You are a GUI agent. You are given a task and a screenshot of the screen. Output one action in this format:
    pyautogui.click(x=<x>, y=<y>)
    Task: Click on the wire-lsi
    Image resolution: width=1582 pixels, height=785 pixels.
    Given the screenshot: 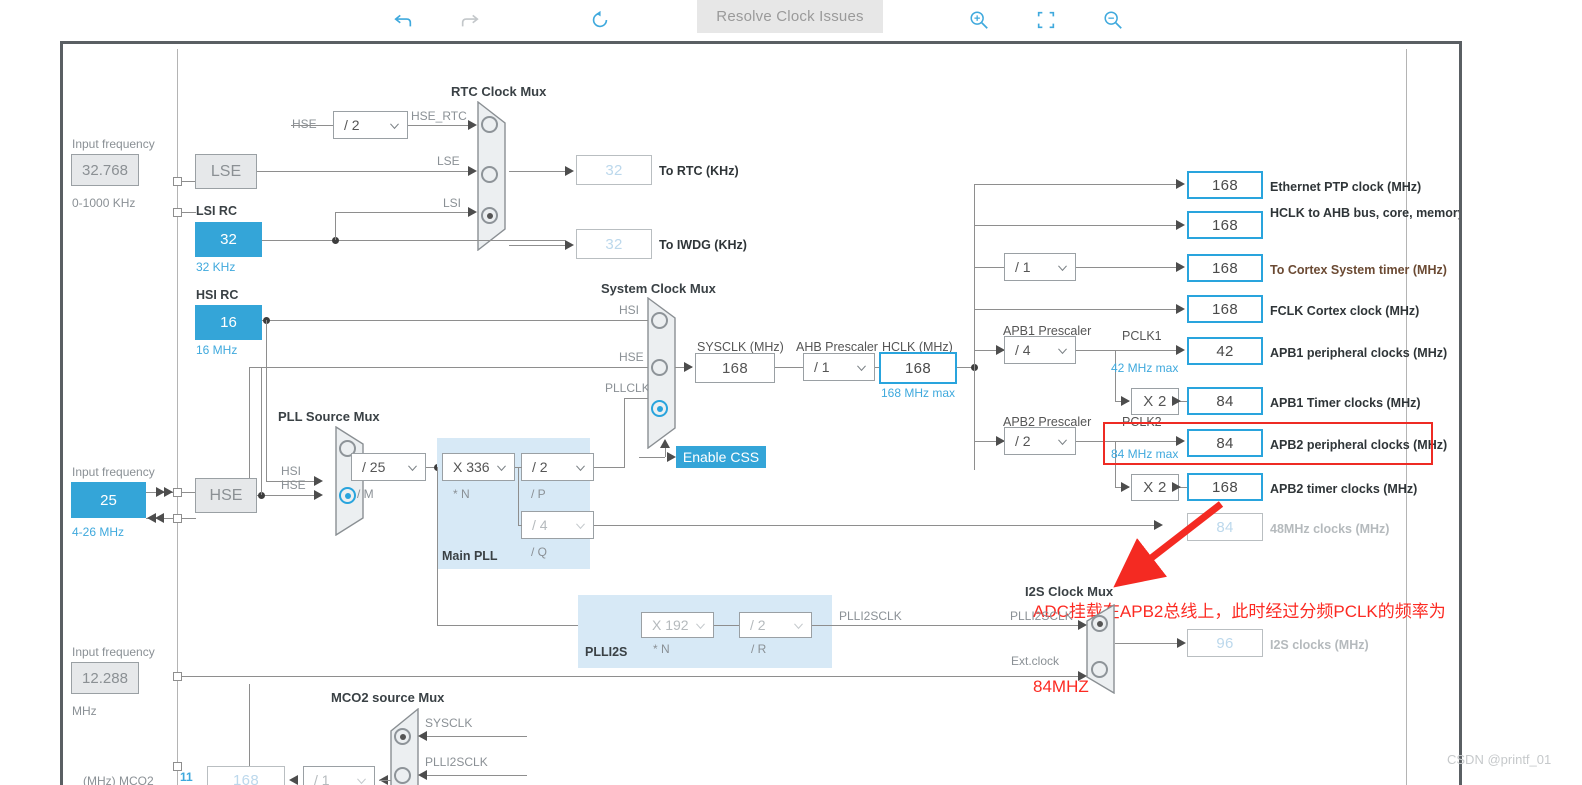 What is the action you would take?
    pyautogui.click(x=401, y=212)
    